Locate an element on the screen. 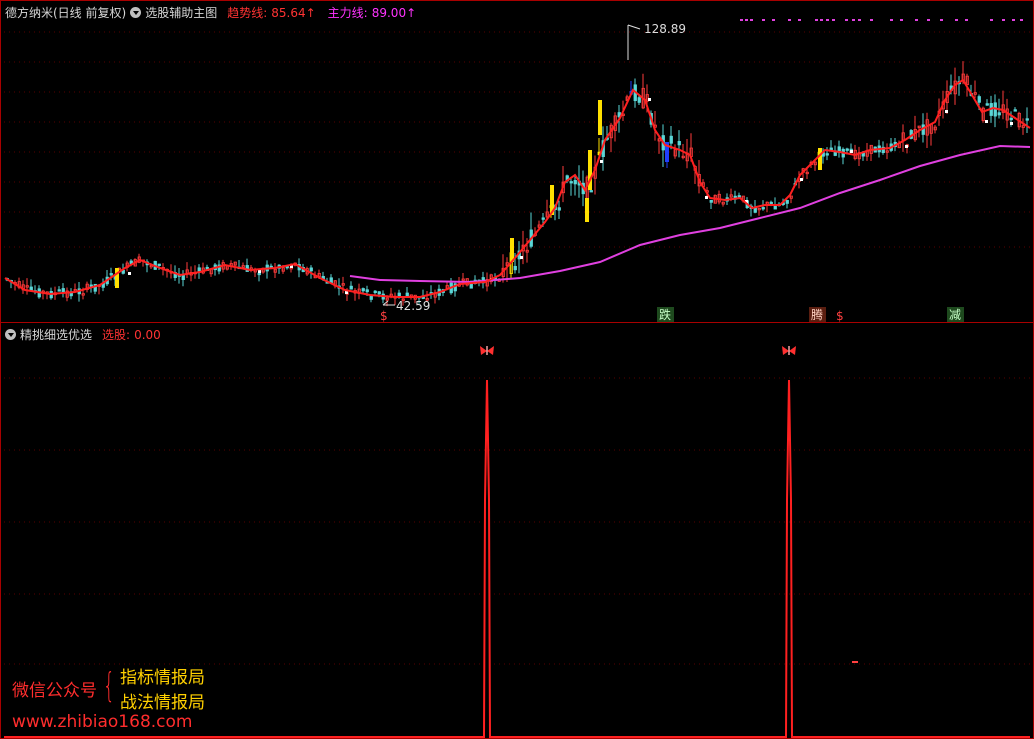 This screenshot has width=1034, height=739. top-dots is located at coordinates (881, 20).